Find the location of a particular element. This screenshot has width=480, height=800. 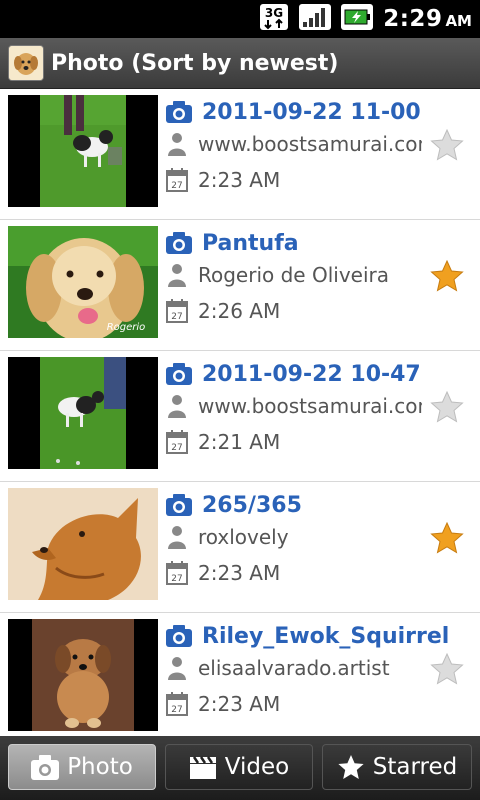

photo-title: Riley_Ewok_Squirrel is located at coordinates (326, 636).